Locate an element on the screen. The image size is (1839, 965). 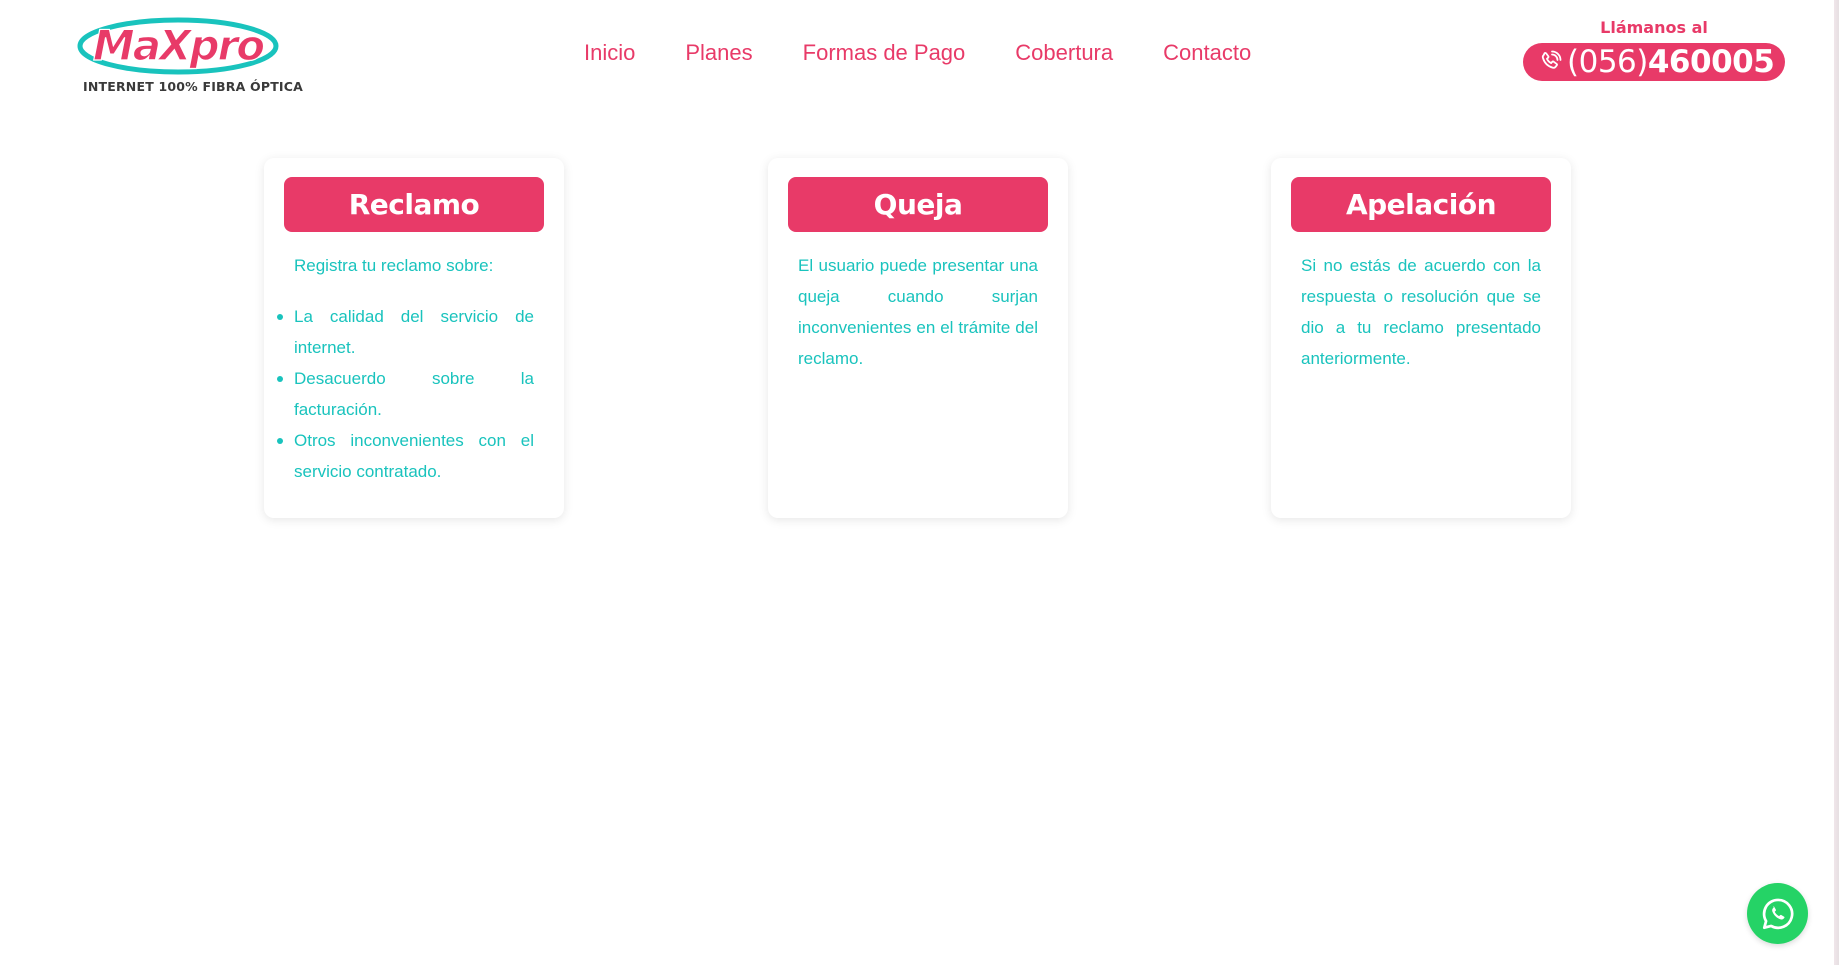
logo-graphic: MaXpro is located at coordinates (178, 46).